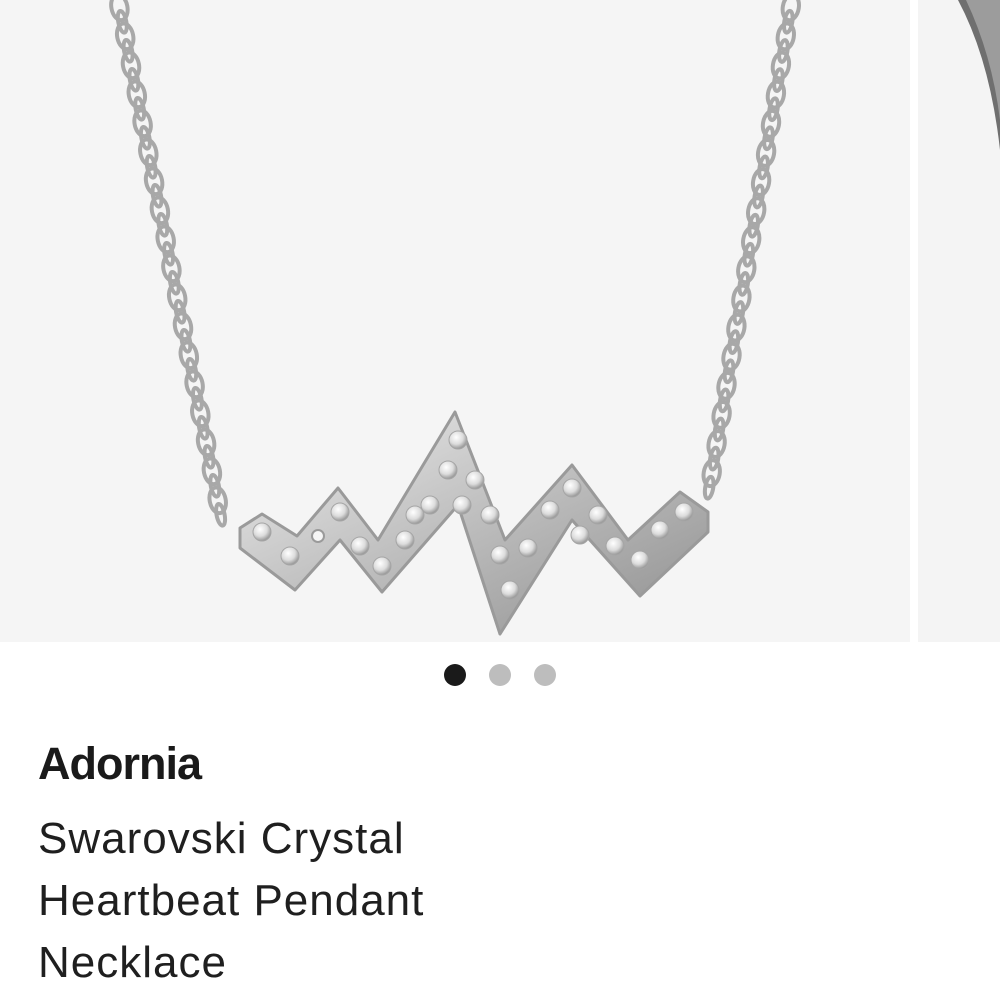 The width and height of the screenshot is (1000, 1000). Describe the element at coordinates (979, 75) in the screenshot. I see `next-image-preview` at that location.